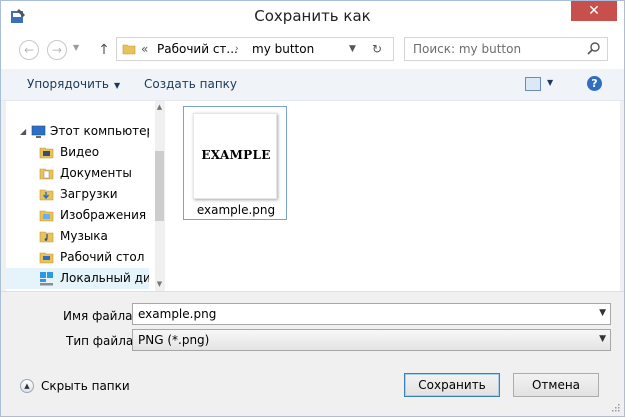  Describe the element at coordinates (27, 386) in the screenshot. I see `collapse-icon: ▲` at that location.